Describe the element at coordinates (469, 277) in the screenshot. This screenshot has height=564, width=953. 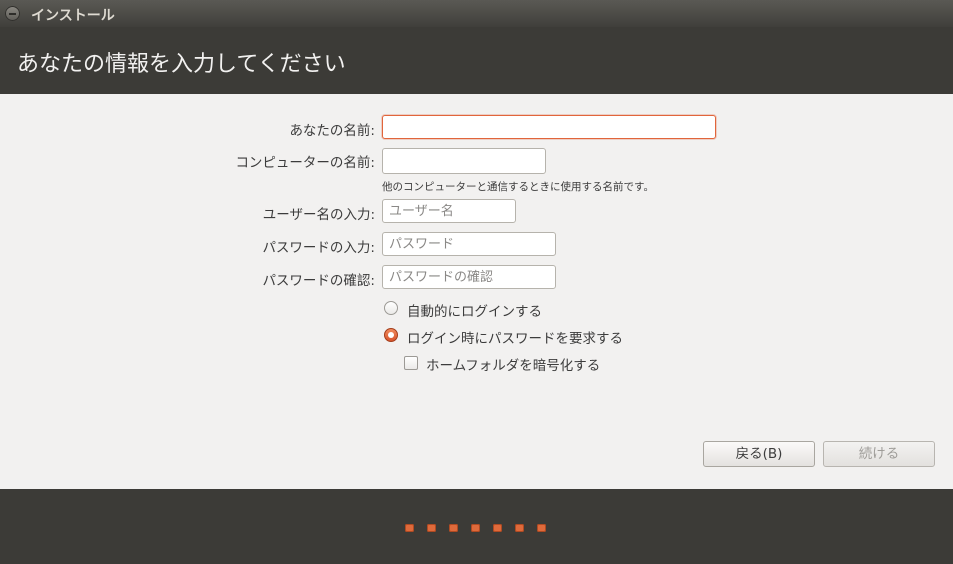
I see `confirm-password-field` at that location.